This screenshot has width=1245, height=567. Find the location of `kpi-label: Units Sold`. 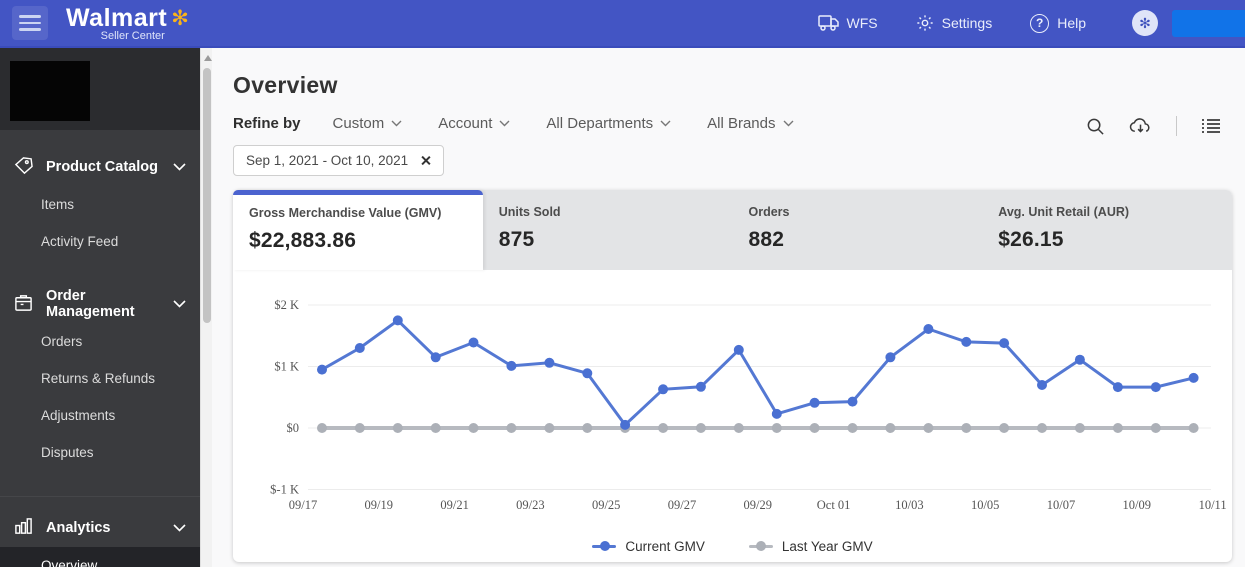

kpi-label: Units Sold is located at coordinates (529, 212).